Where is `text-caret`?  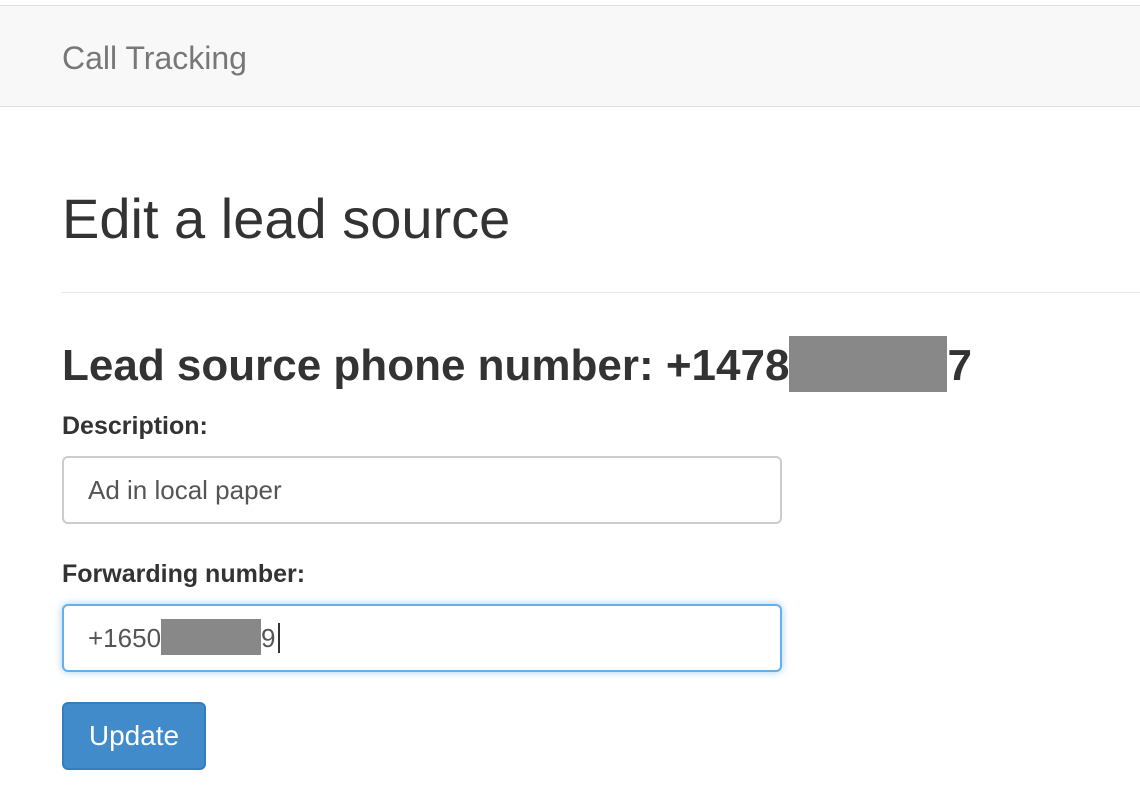 text-caret is located at coordinates (278, 638).